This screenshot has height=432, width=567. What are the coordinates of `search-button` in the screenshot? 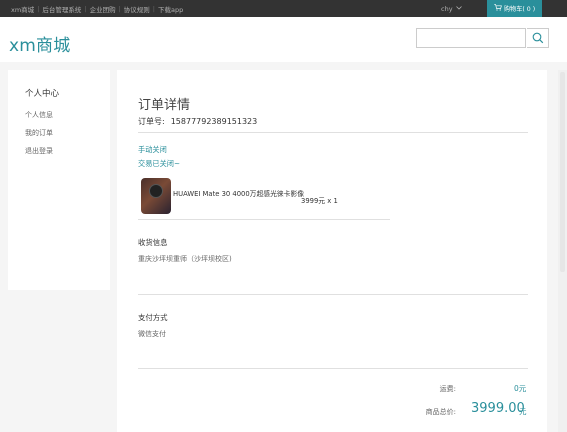 It's located at (538, 38).